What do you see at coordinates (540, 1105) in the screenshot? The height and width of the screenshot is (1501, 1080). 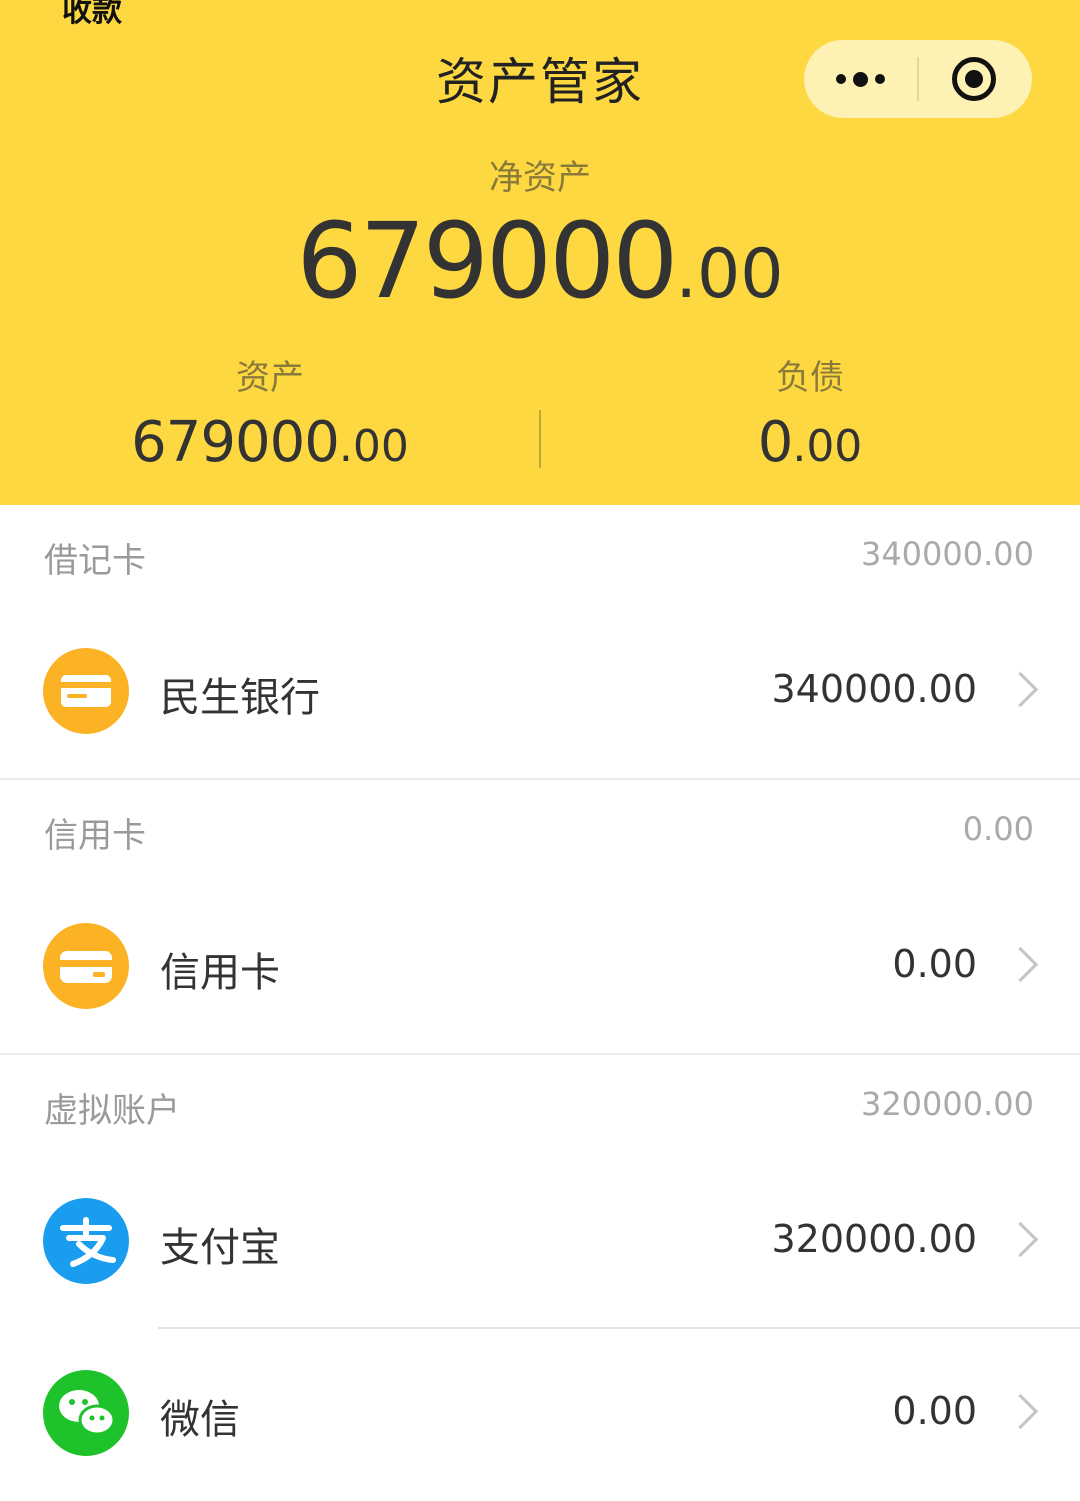 I see `section-header-virtual: 虚拟账户 320000.00` at bounding box center [540, 1105].